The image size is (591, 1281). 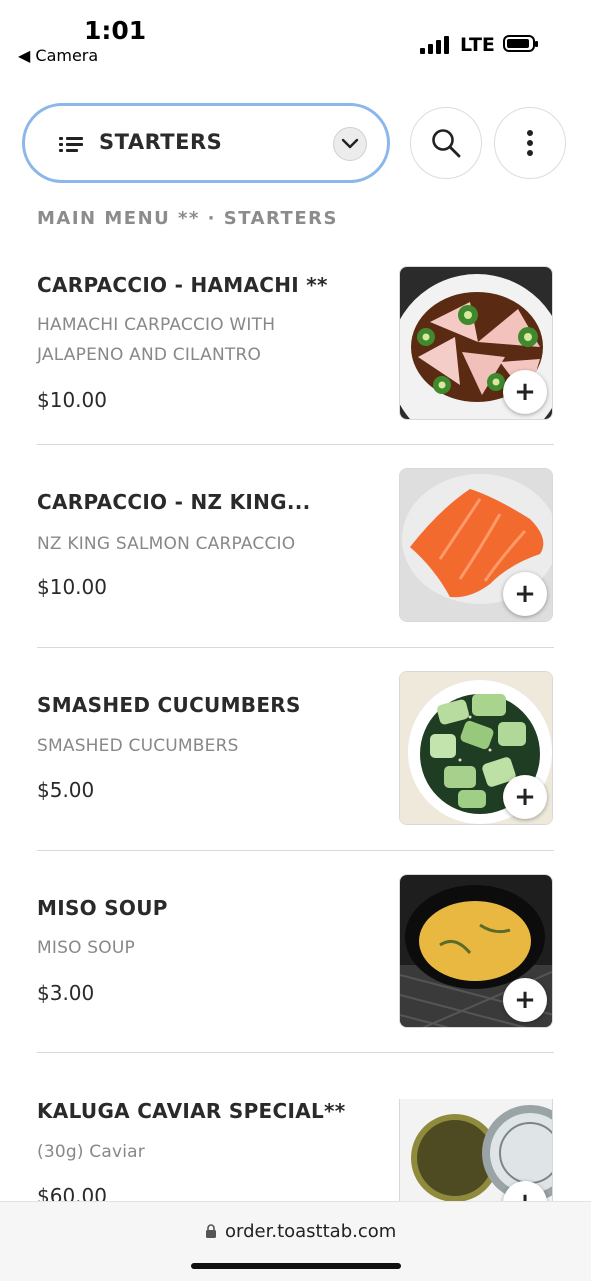 I want to click on item-price: $3.00, so click(x=66, y=993).